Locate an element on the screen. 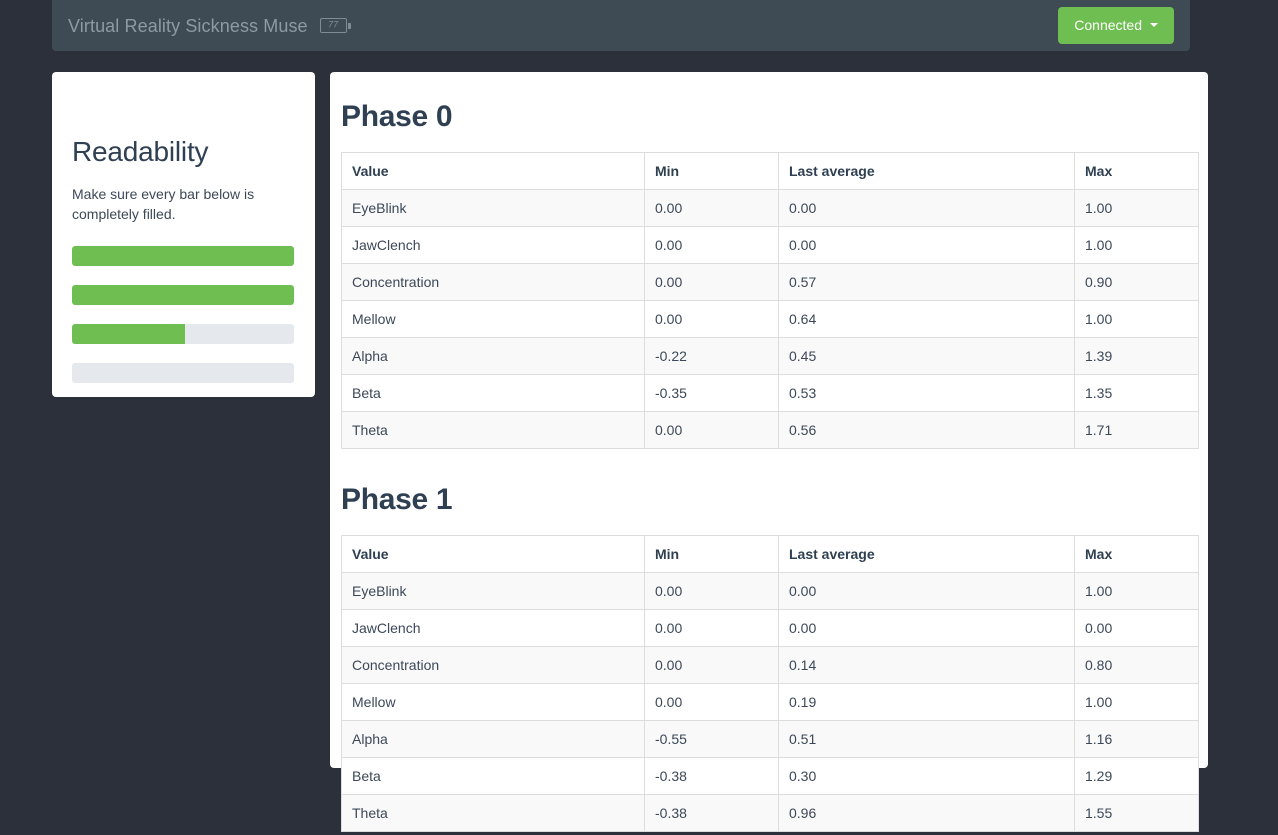  table-row: Beta -0.38 0.30 1.29 is located at coordinates (770, 776).